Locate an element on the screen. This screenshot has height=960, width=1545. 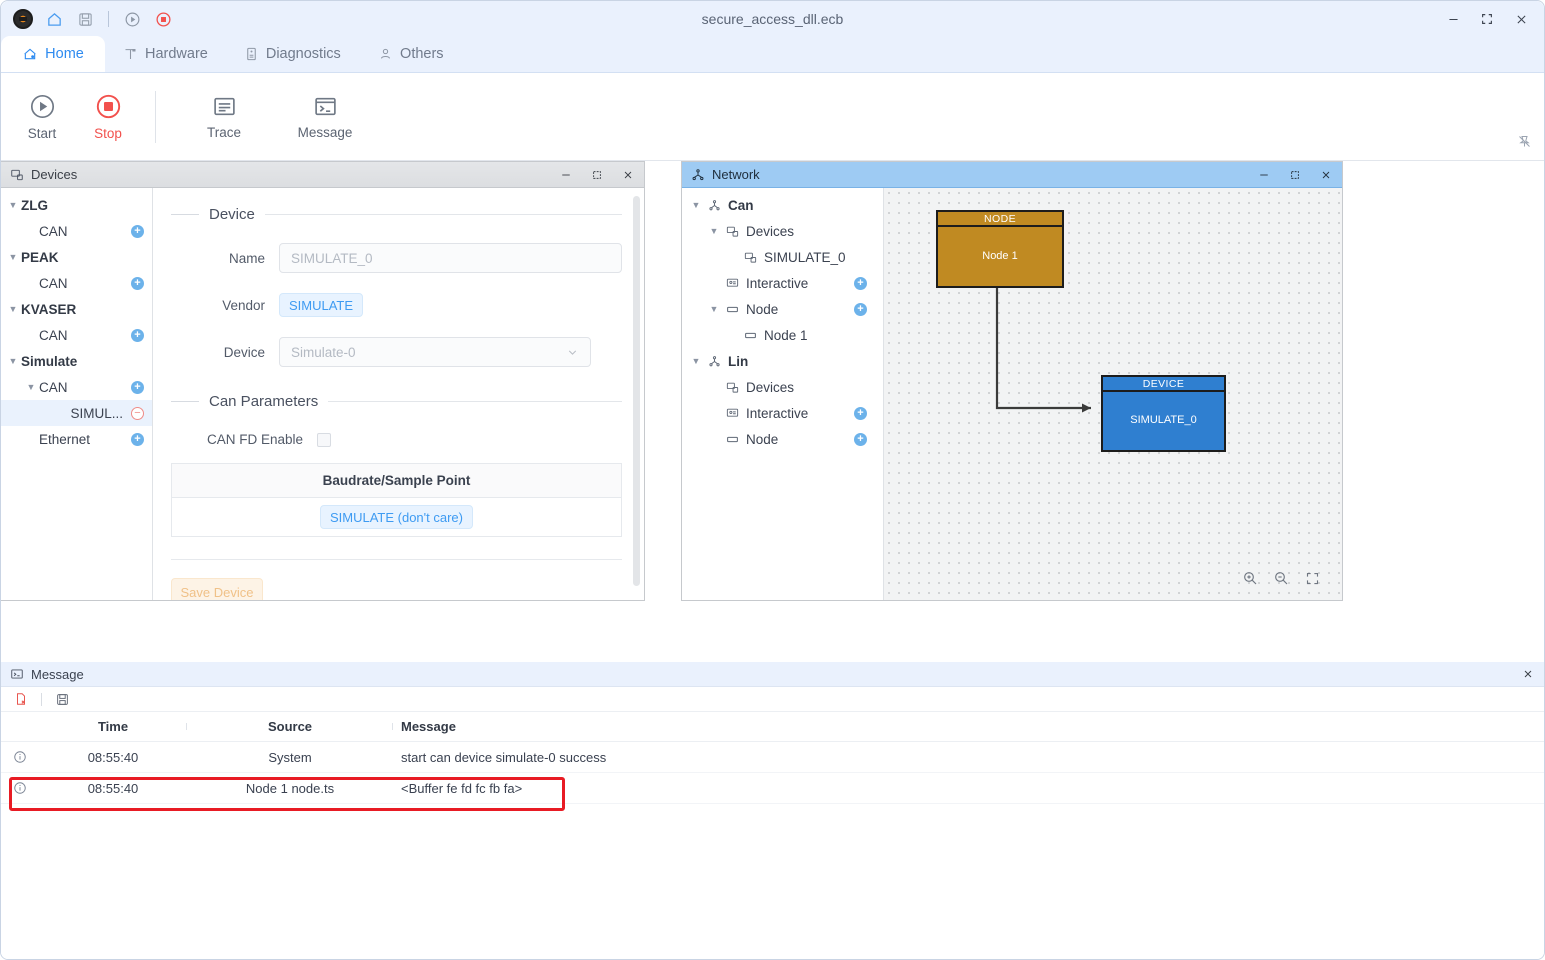
window-controls is located at coordinates (1490, 19).